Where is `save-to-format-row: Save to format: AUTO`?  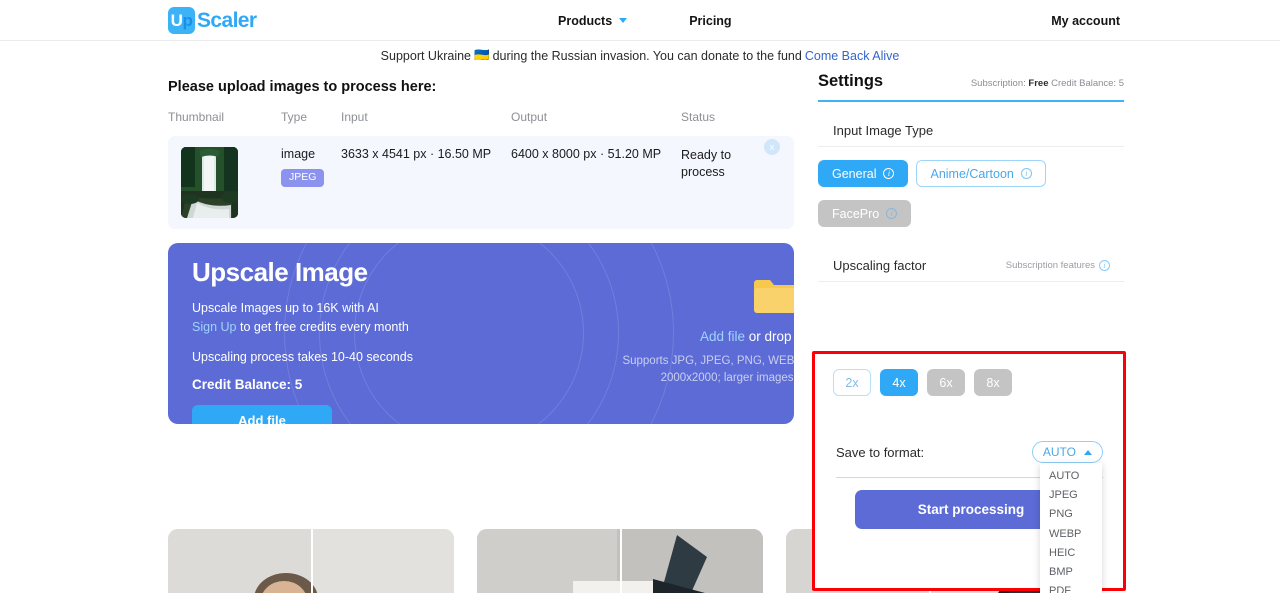 save-to-format-row: Save to format: AUTO is located at coordinates (969, 452).